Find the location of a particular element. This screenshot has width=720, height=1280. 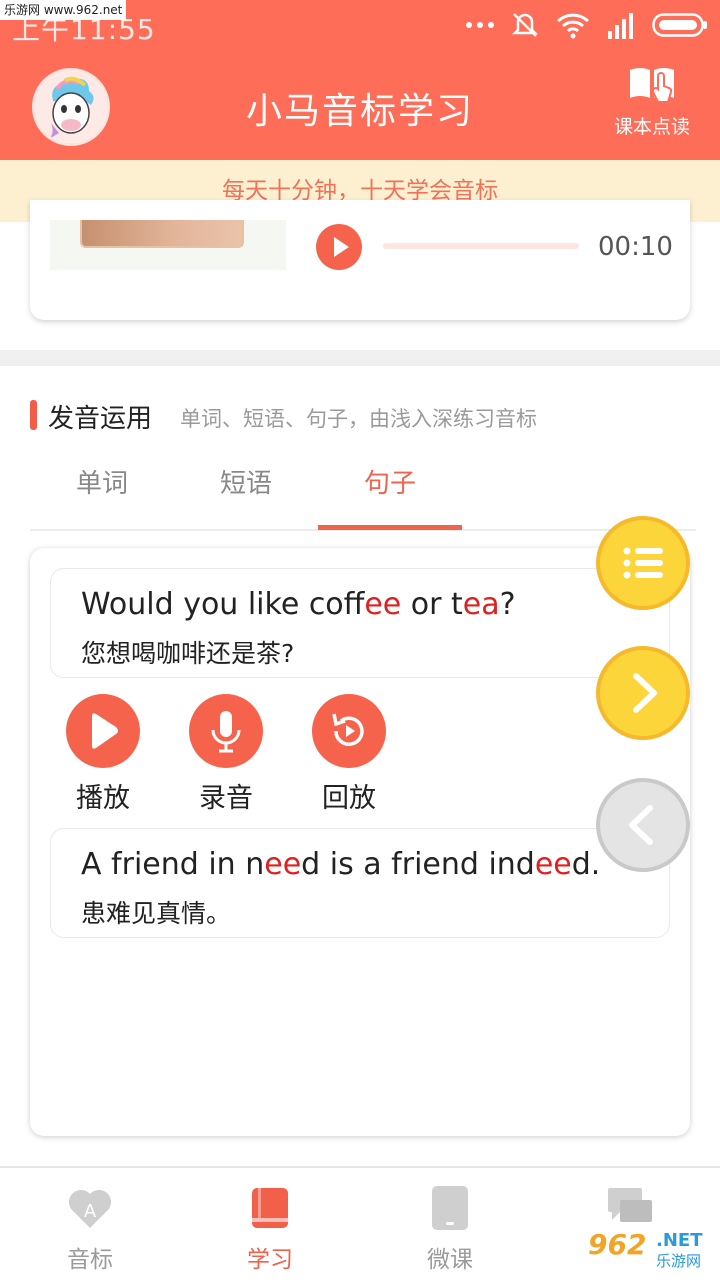

book-icon is located at coordinates (270, 1208).